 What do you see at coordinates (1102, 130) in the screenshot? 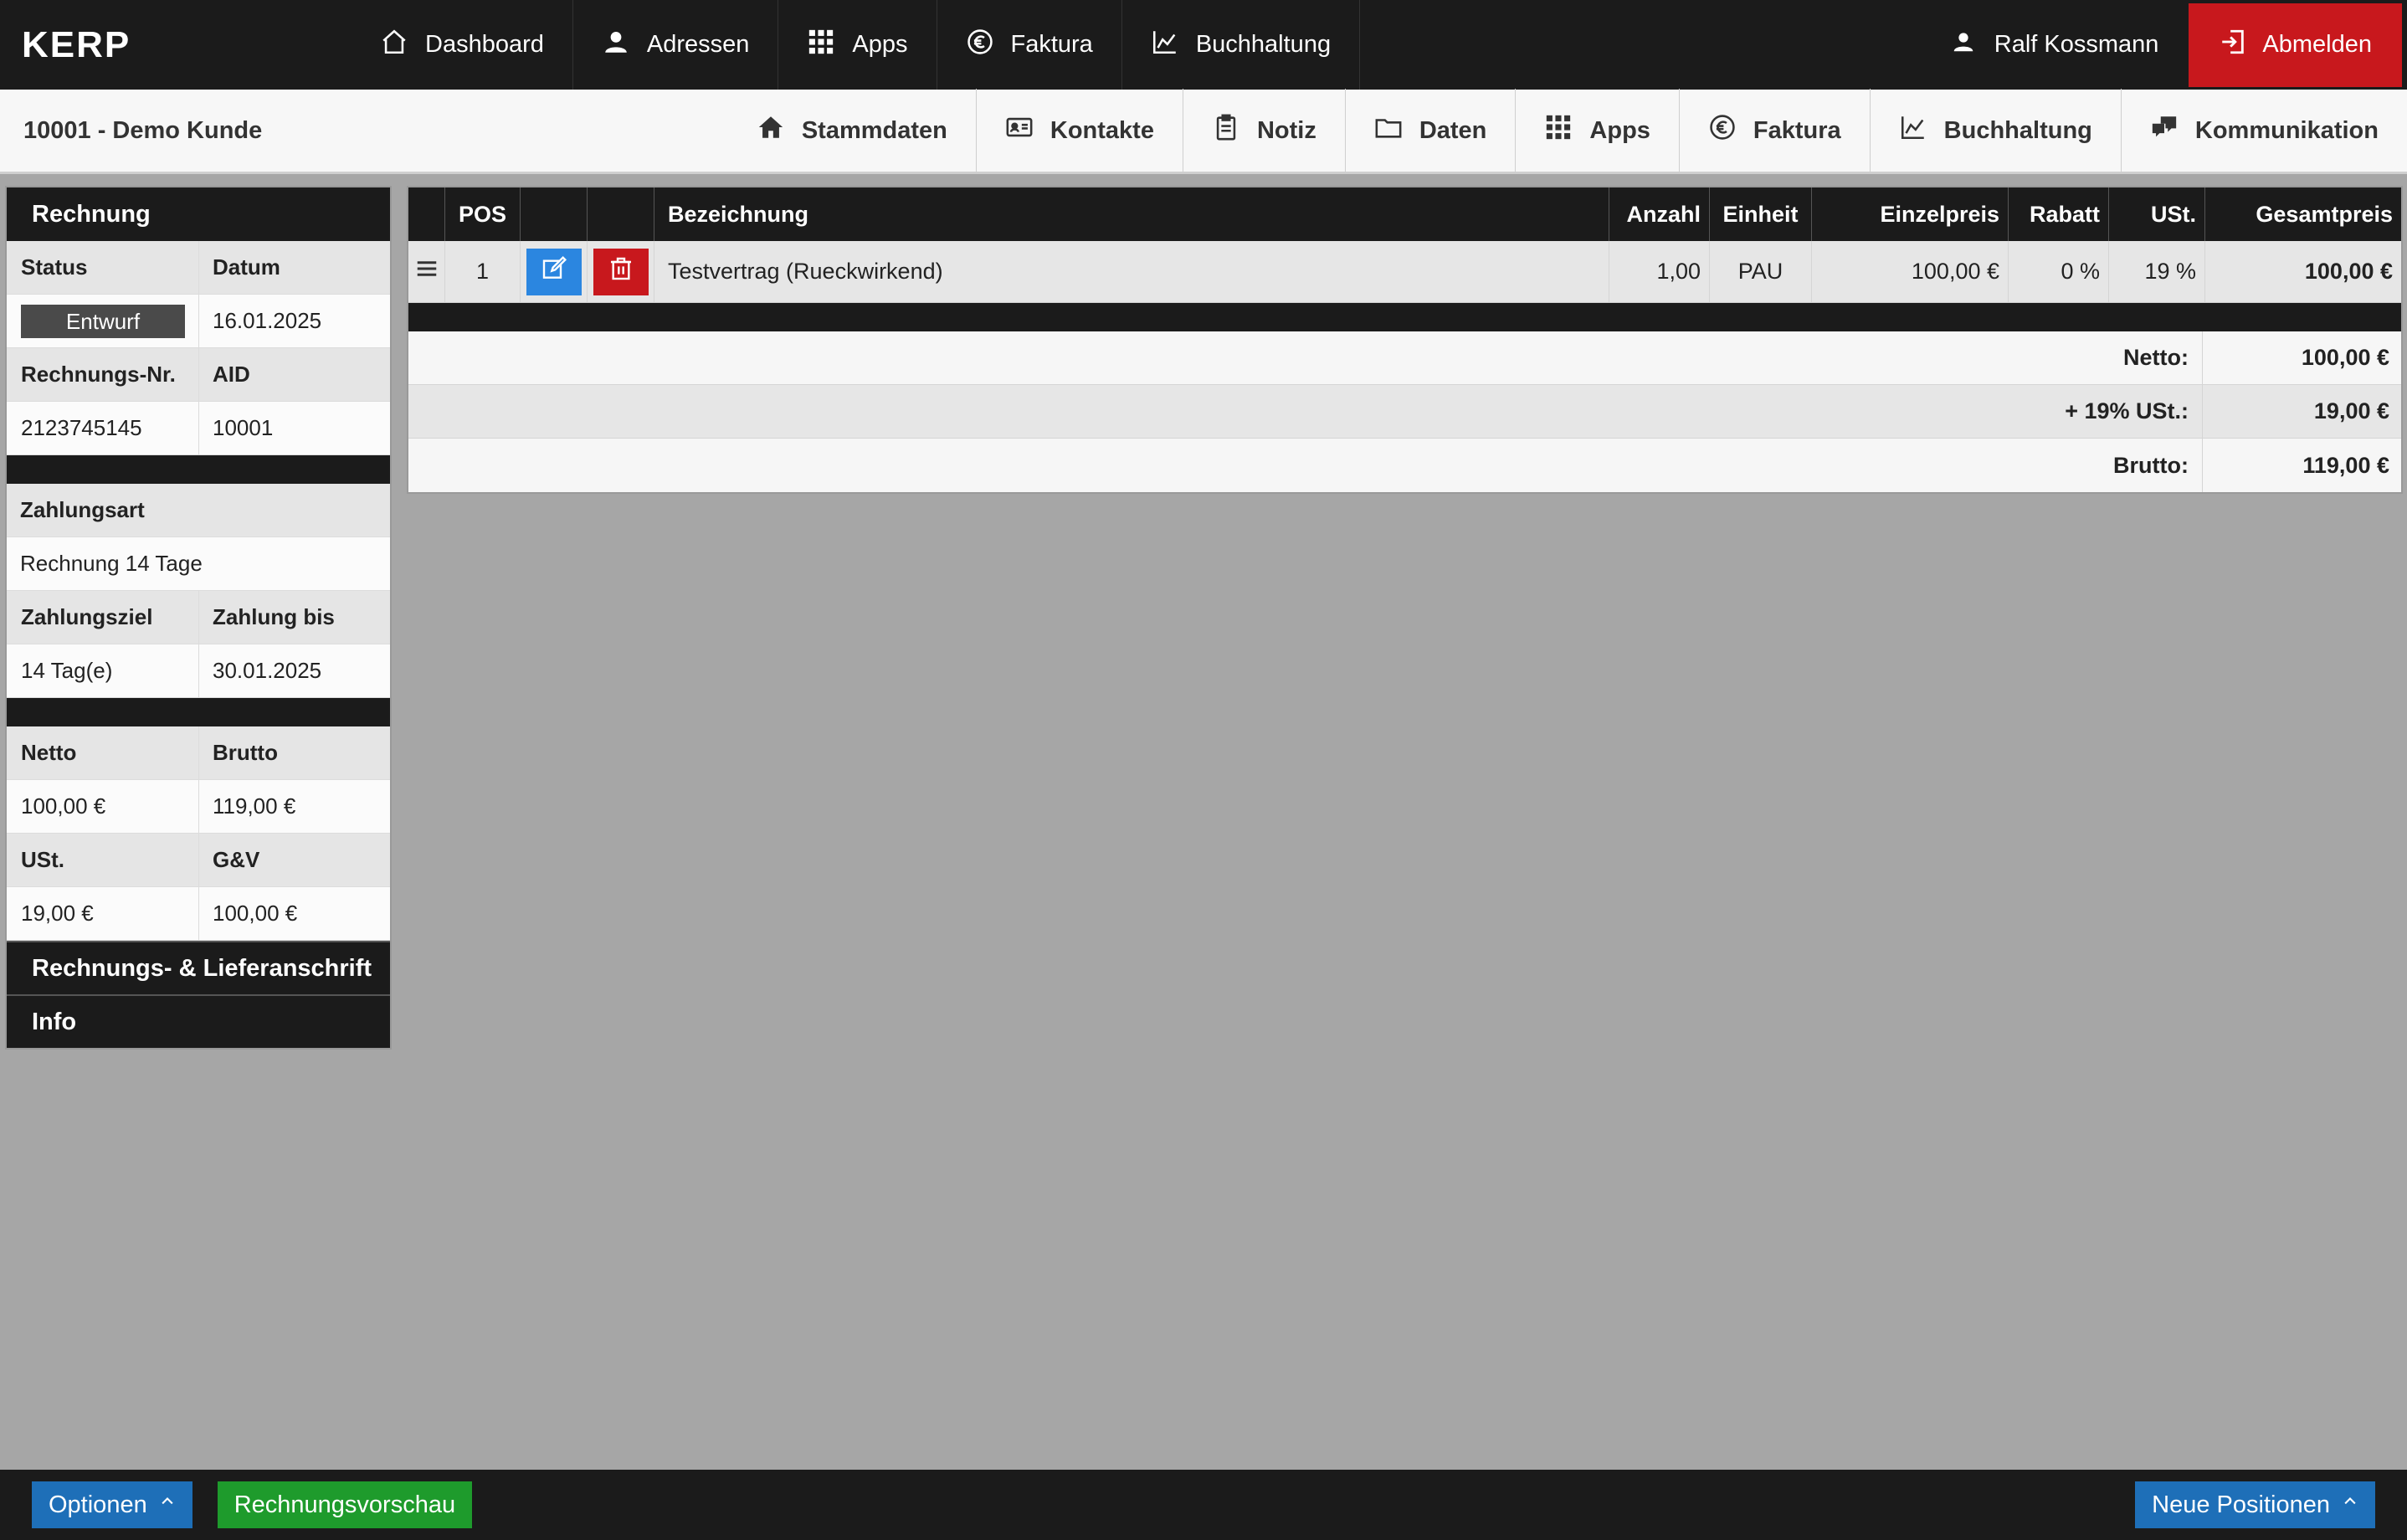
I see `tab-kontakte-label: Kontakte` at bounding box center [1102, 130].